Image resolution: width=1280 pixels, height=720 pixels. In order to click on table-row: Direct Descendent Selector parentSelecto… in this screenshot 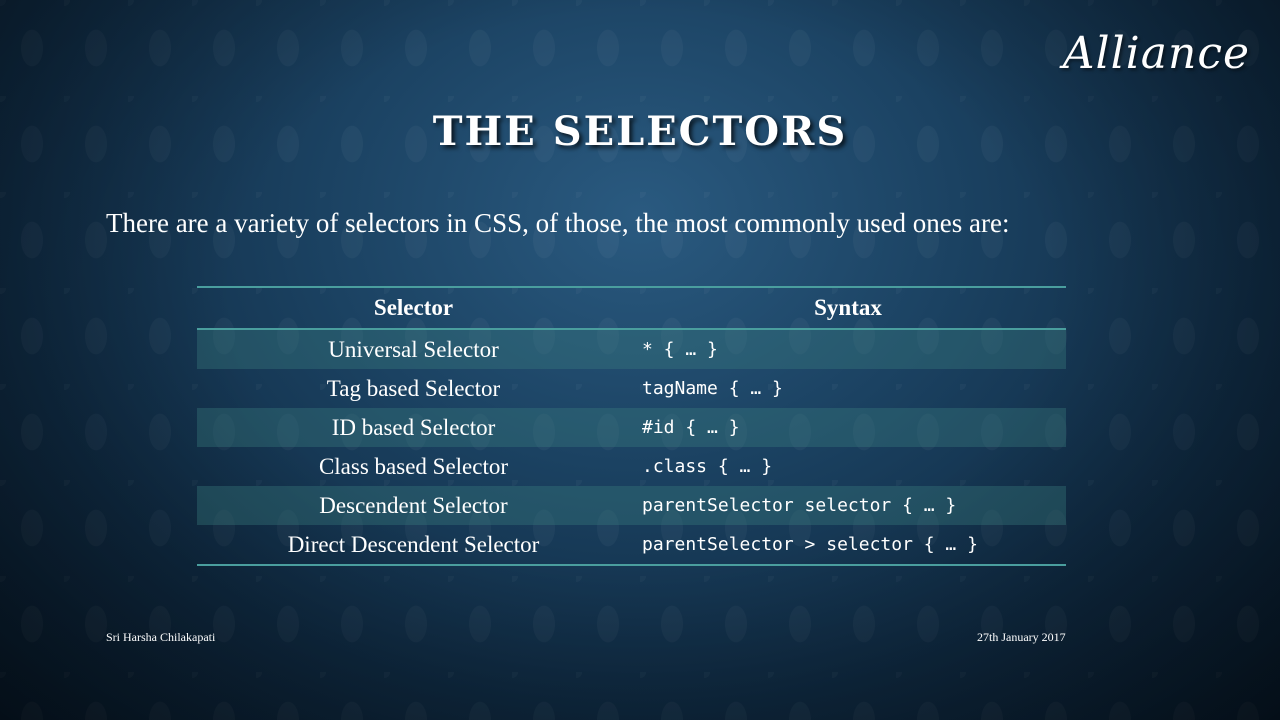, I will do `click(631, 545)`.